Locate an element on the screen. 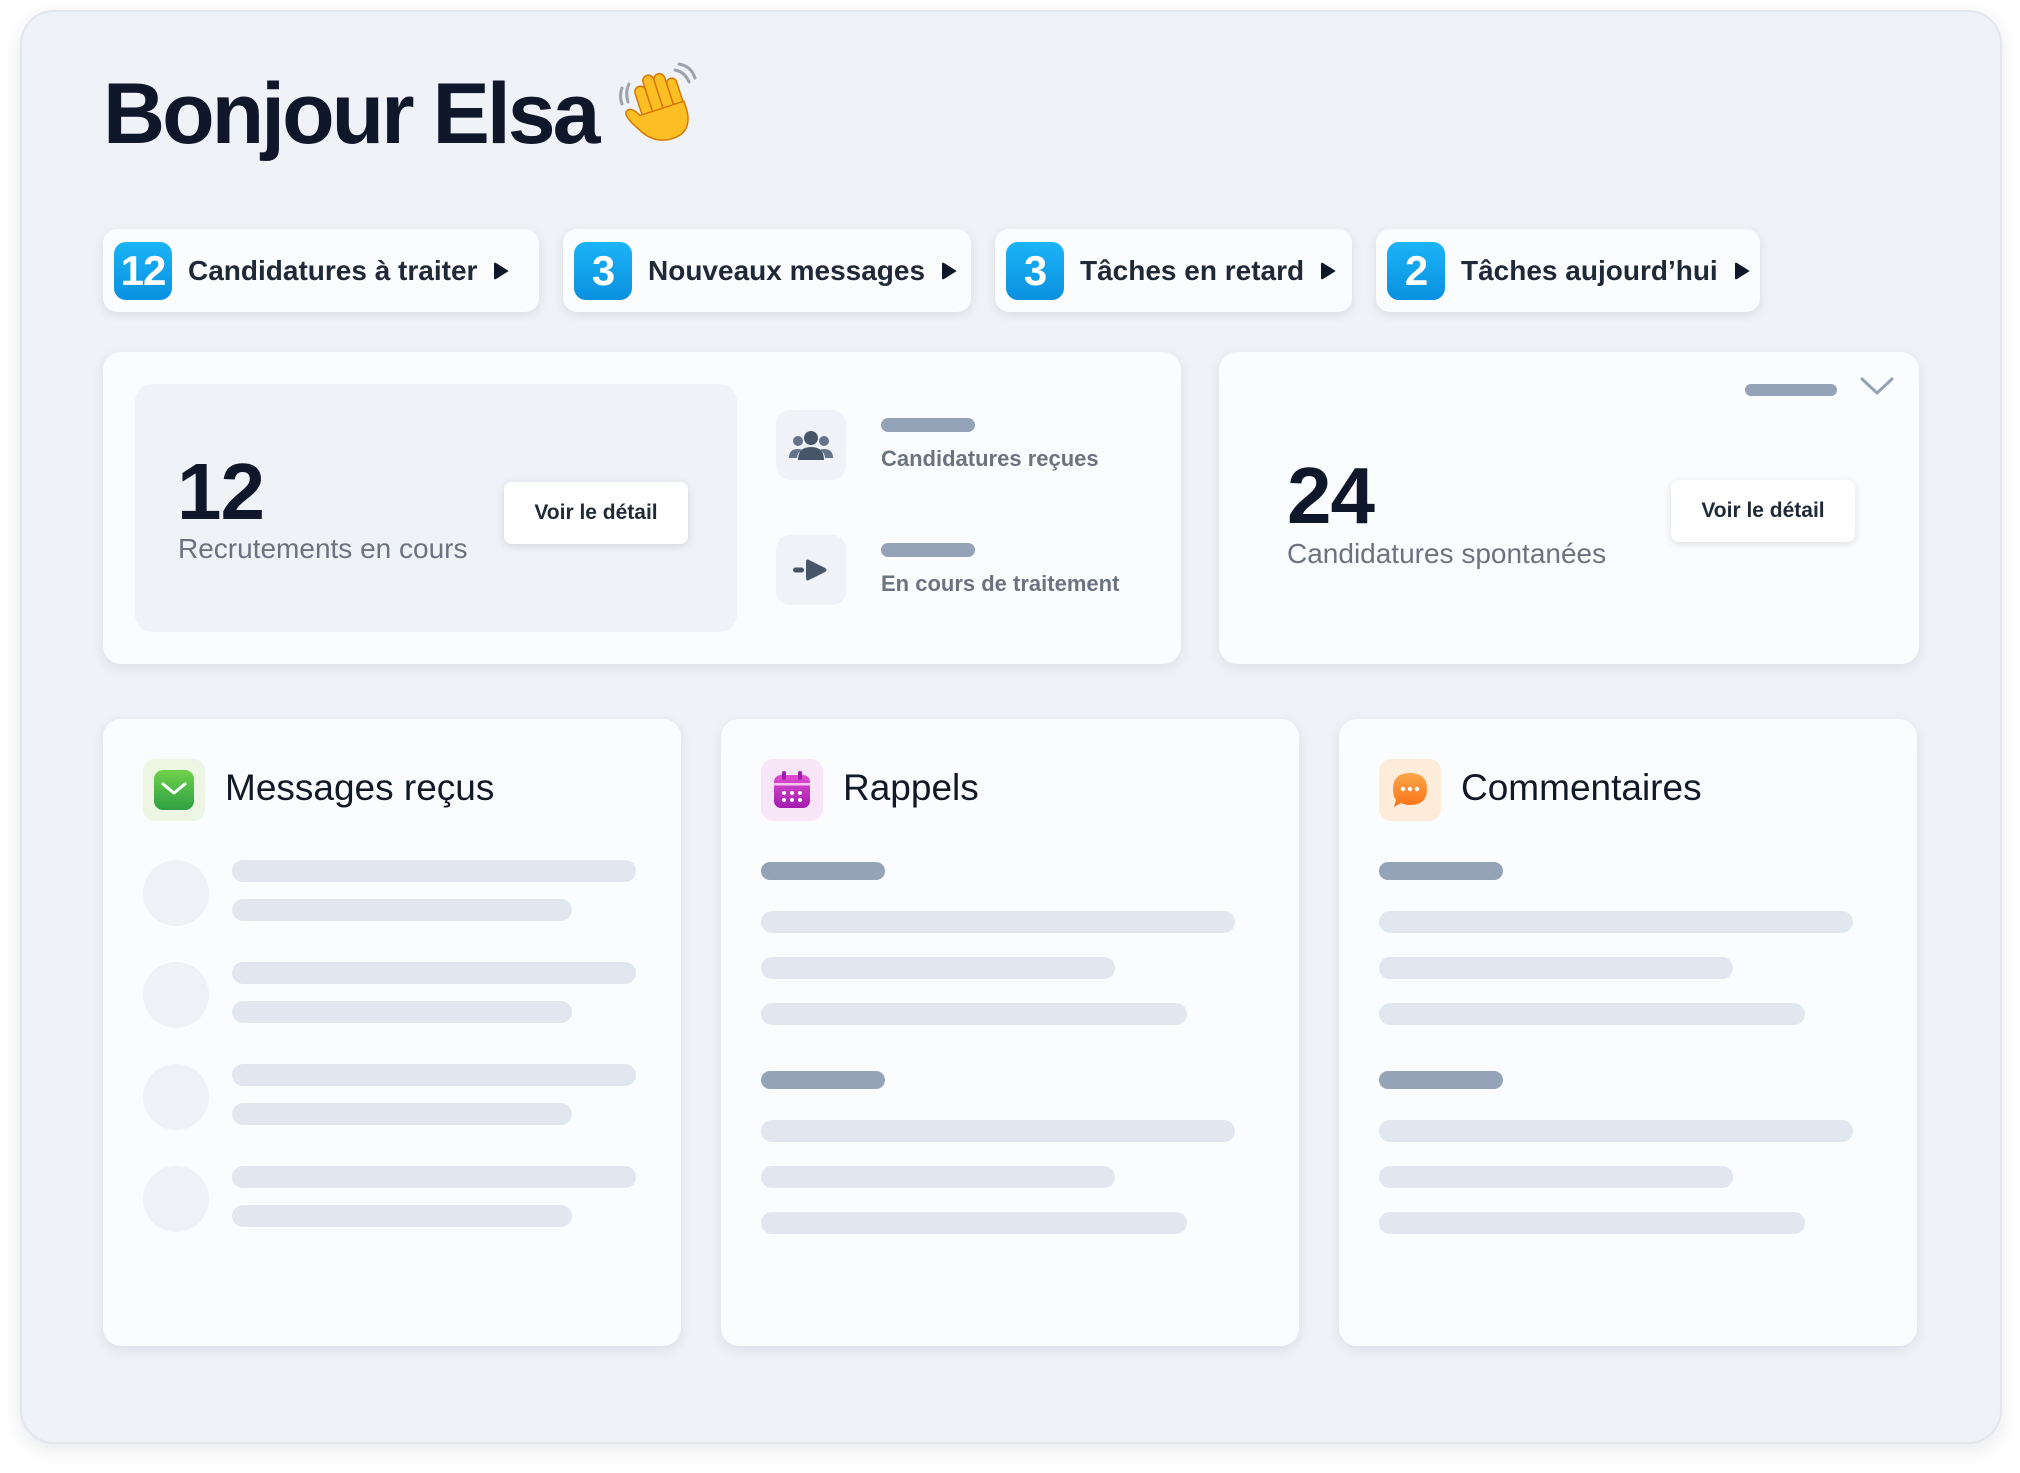 Image resolution: width=2020 pixels, height=1473 pixels. shortcut-messages: 3 Nouveaux messages is located at coordinates (767, 270).